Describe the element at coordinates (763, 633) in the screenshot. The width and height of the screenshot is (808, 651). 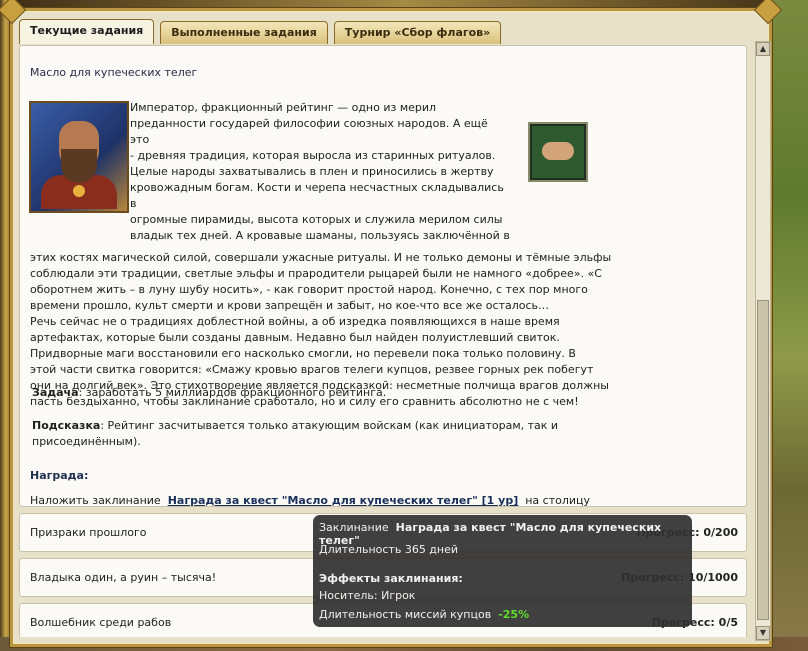
I see `scroll-down-icon: ▼` at that location.